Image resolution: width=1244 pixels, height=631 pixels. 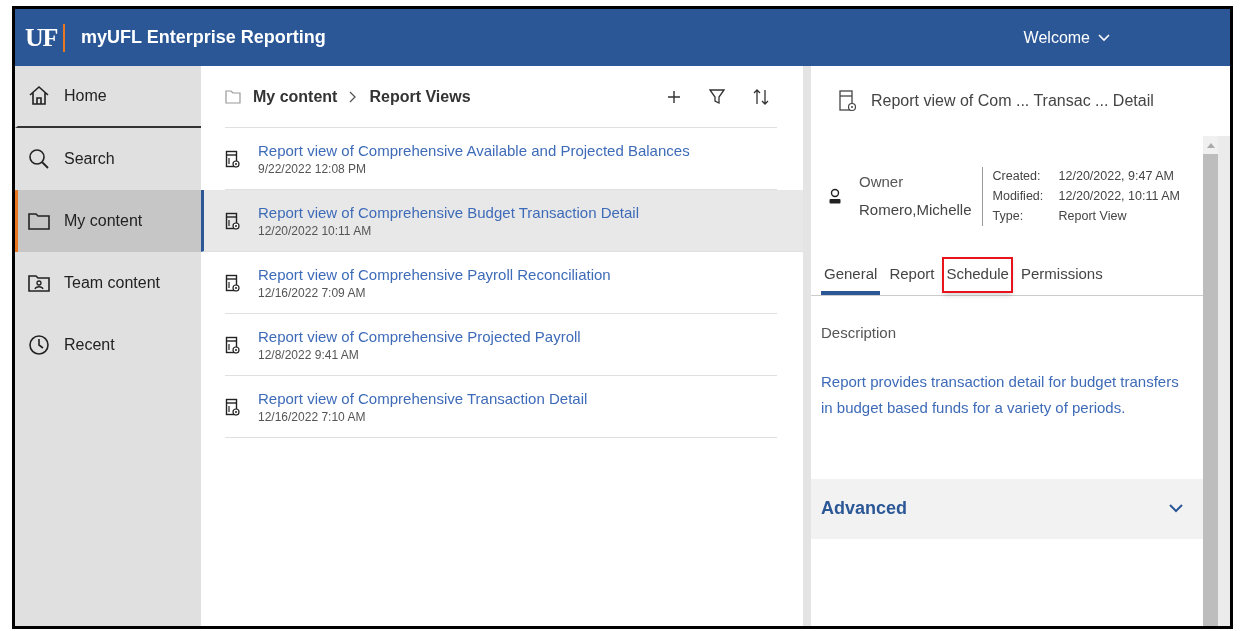 What do you see at coordinates (313, 168) in the screenshot?
I see `modified-date: 9/22/2022 12:08 PM` at bounding box center [313, 168].